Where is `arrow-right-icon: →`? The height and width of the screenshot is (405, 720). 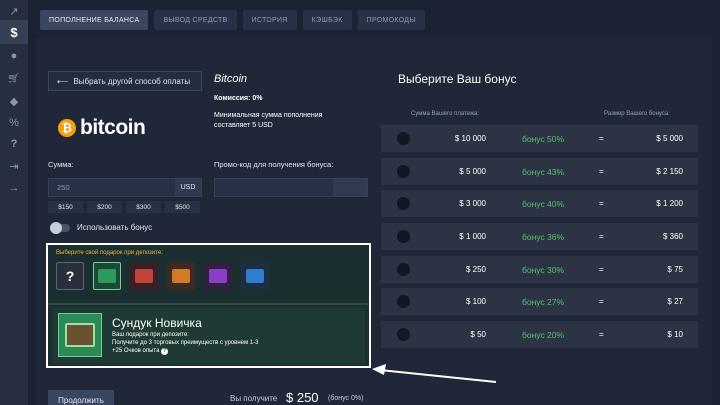 arrow-right-icon: → is located at coordinates (14, 188).